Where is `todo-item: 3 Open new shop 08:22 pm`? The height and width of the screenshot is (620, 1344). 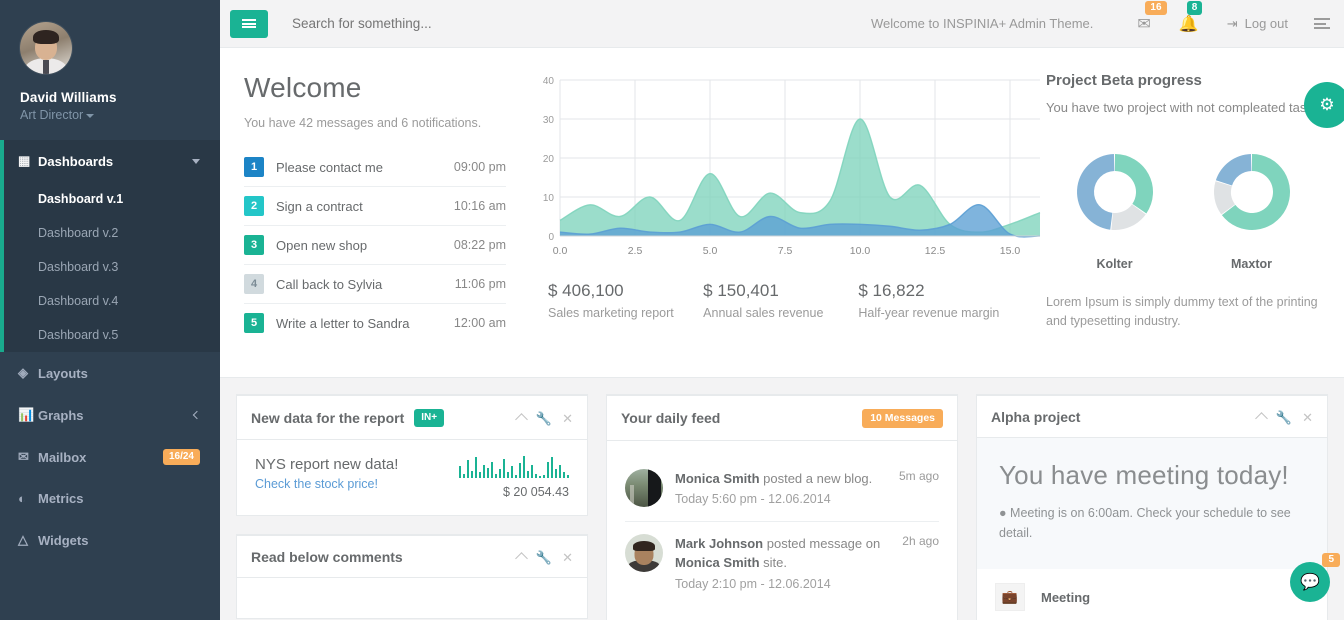
todo-item: 3 Open new shop 08:22 pm is located at coordinates (375, 245).